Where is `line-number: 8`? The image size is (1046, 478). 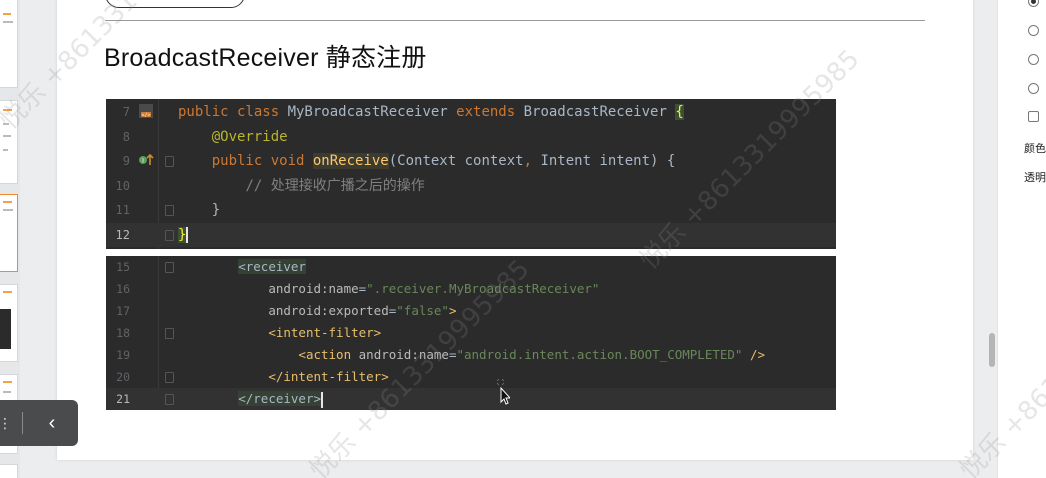
line-number: 8 is located at coordinates (126, 136).